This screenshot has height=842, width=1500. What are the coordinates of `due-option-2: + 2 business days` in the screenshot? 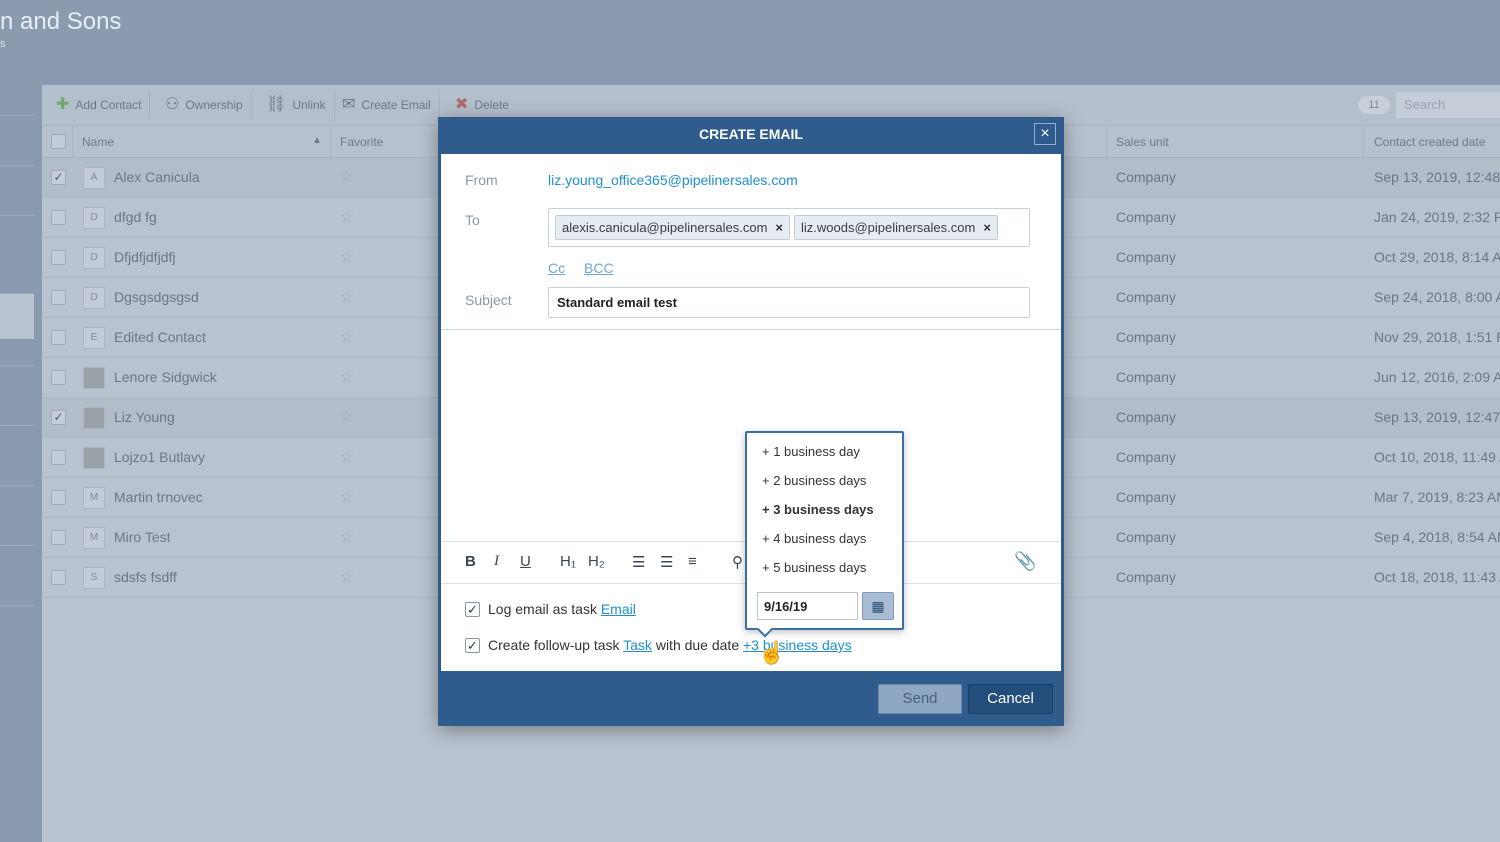 It's located at (814, 480).